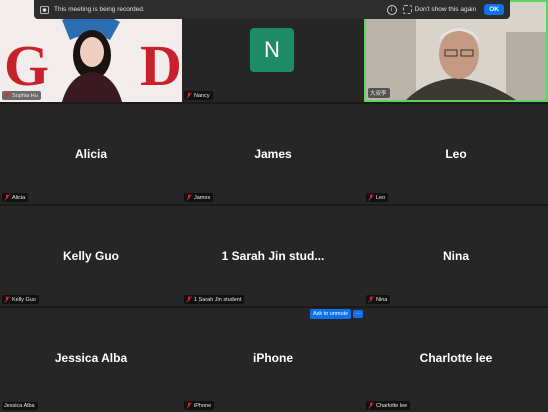 This screenshot has width=548, height=412. I want to click on participant-display-name: iPhone, so click(272, 358).